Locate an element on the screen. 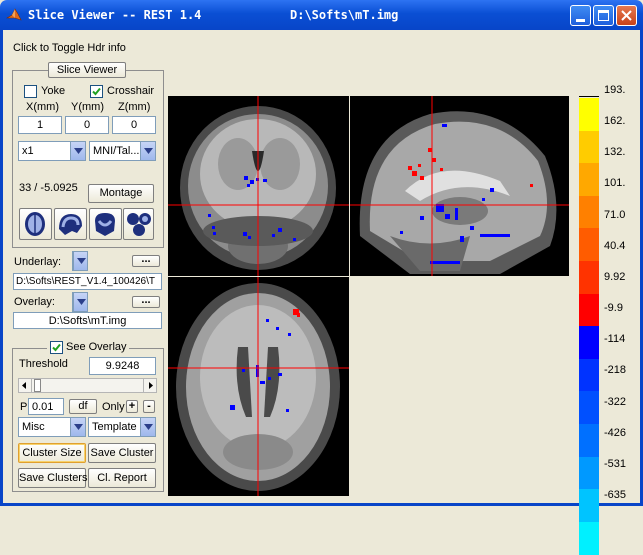  arrow-left-icon is located at coordinates (24, 385).